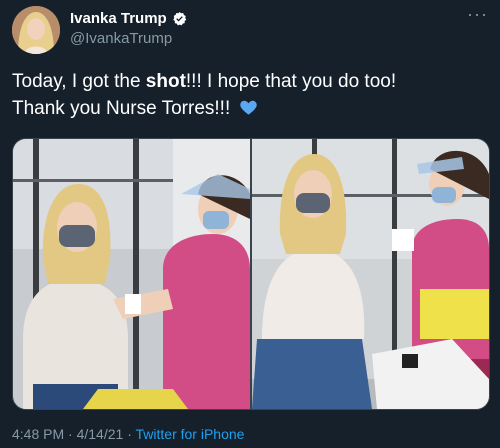  Describe the element at coordinates (100, 434) in the screenshot. I see `tweet-date: 4/14/21` at that location.